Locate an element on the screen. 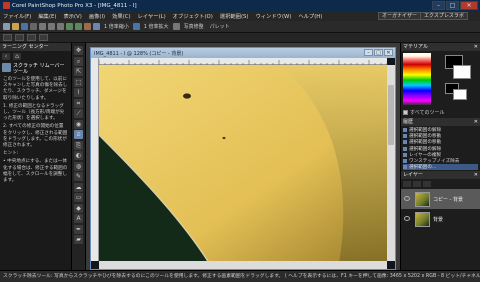 This screenshot has height=282, width=480. option-apply is located at coordinates (43, 37).